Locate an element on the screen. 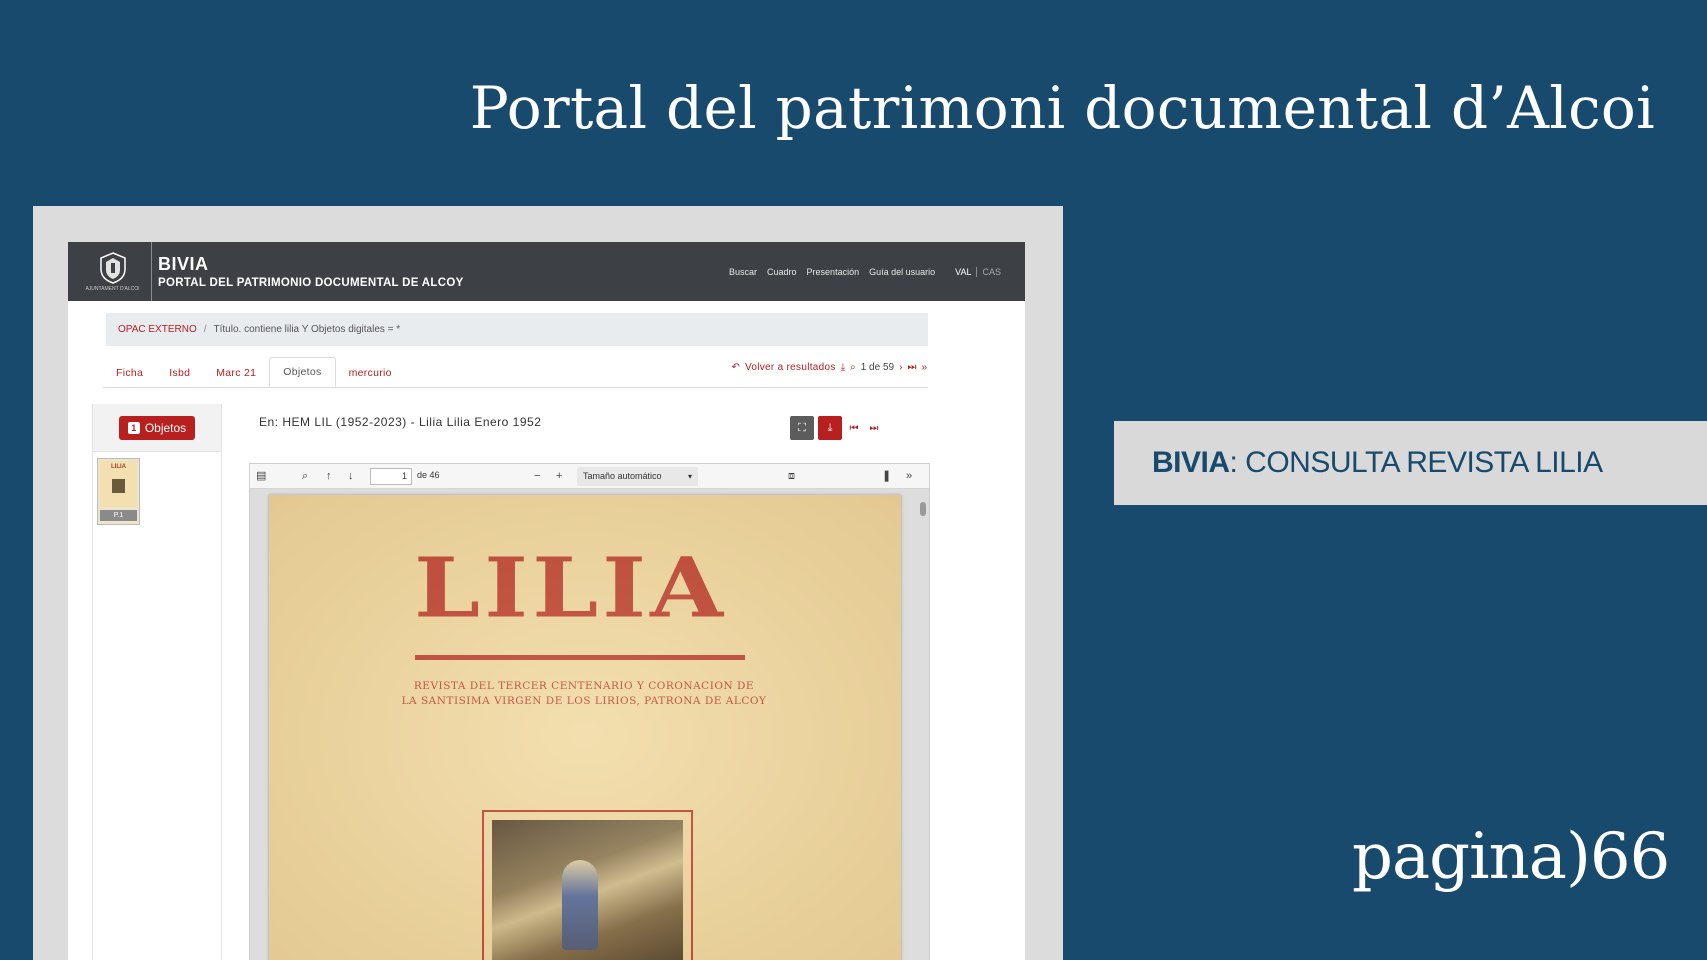 Image resolution: width=1707 pixels, height=960 pixels. thumbnail-image: LILIA is located at coordinates (118, 484).